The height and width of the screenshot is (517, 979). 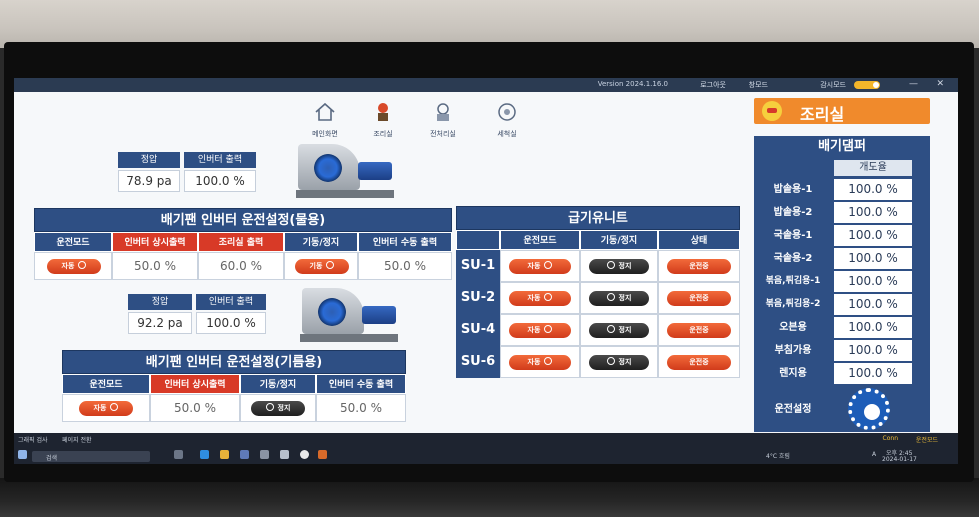 What do you see at coordinates (178, 454) in the screenshot?
I see `task-view-icon` at bounding box center [178, 454].